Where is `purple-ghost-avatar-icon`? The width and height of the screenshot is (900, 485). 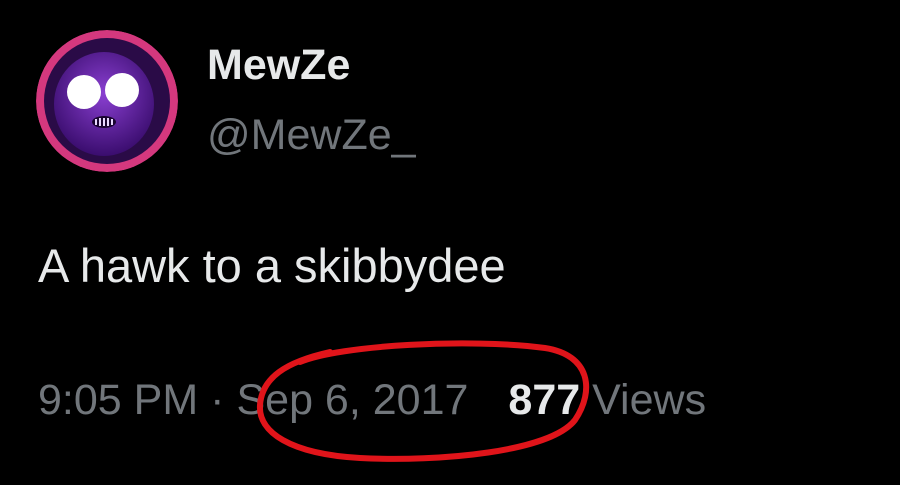
purple-ghost-avatar-icon is located at coordinates (107, 101).